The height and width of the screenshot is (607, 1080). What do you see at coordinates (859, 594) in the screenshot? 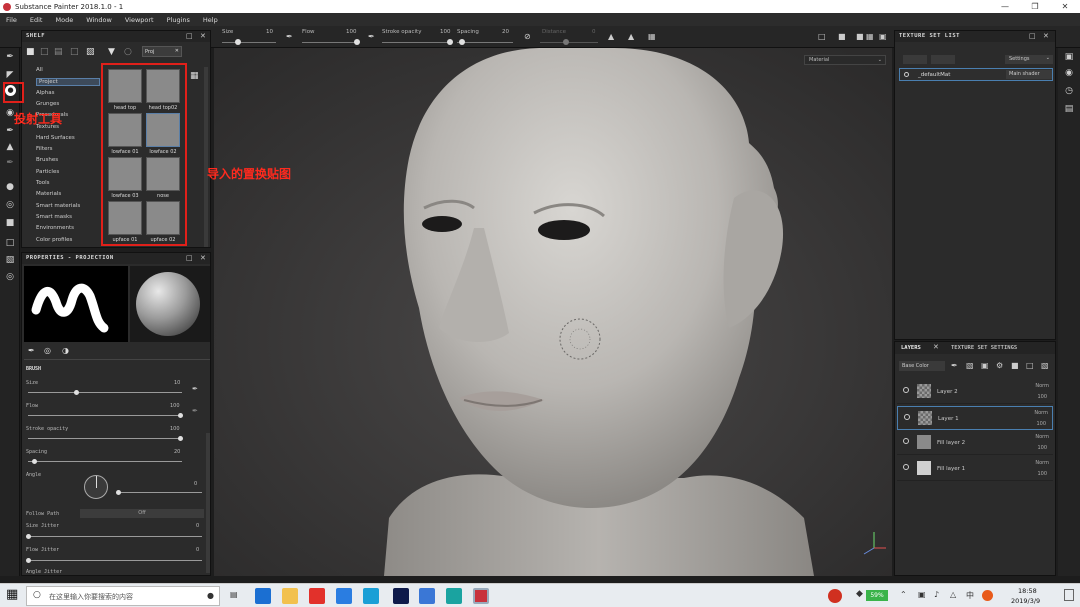
I see `tray-drop-icon: ◆` at bounding box center [859, 594].